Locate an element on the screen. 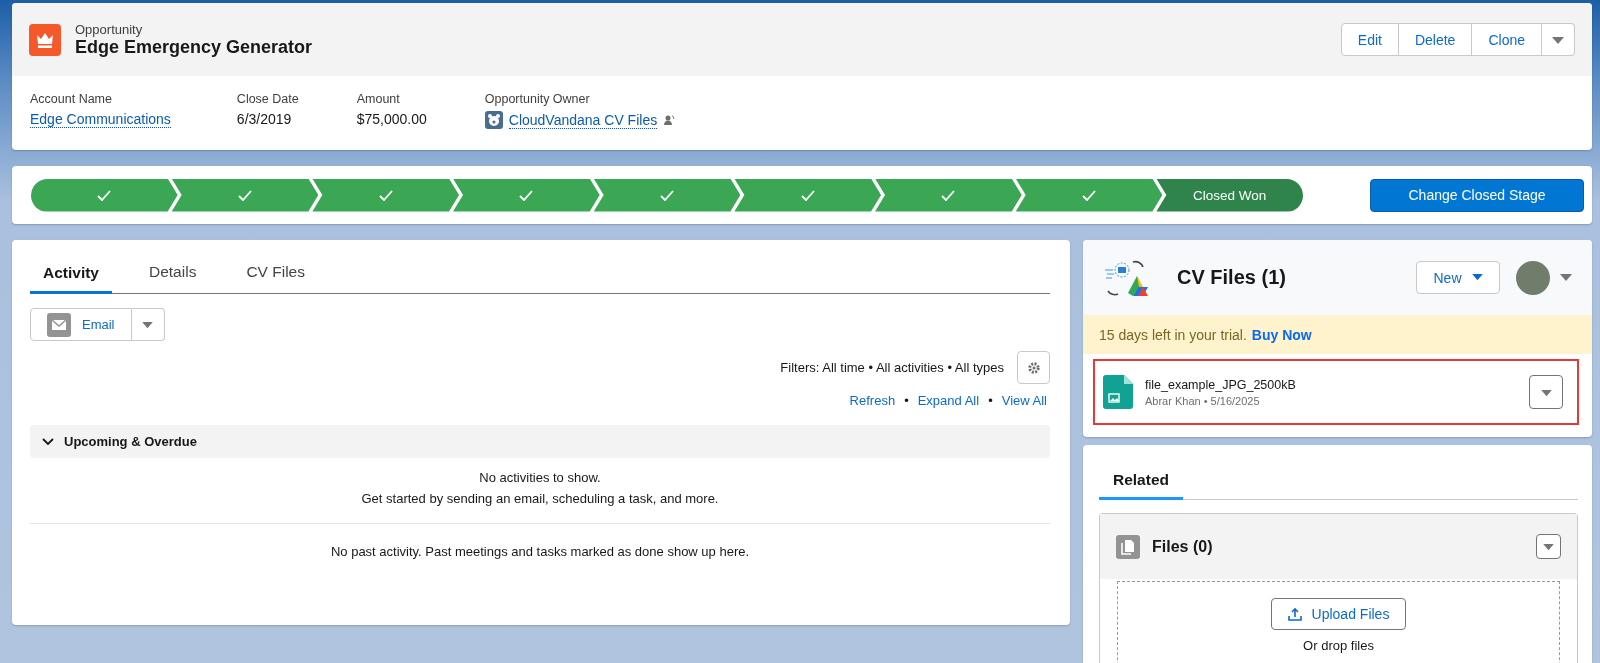  buy-now-link: Buy Now is located at coordinates (1281, 334).